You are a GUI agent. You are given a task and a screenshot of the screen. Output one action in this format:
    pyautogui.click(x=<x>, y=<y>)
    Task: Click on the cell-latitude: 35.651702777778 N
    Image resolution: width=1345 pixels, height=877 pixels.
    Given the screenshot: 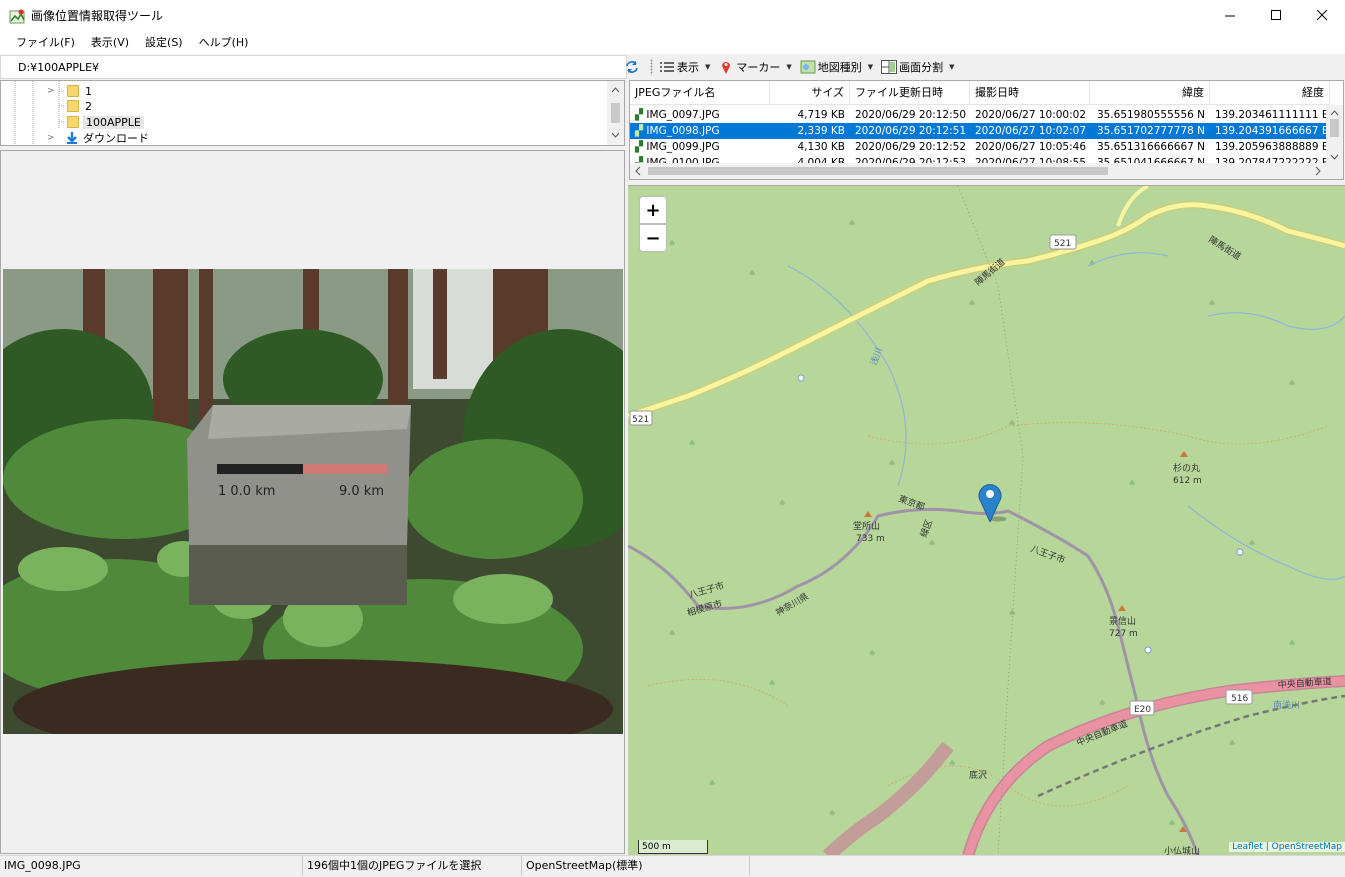 What is the action you would take?
    pyautogui.click(x=1150, y=131)
    